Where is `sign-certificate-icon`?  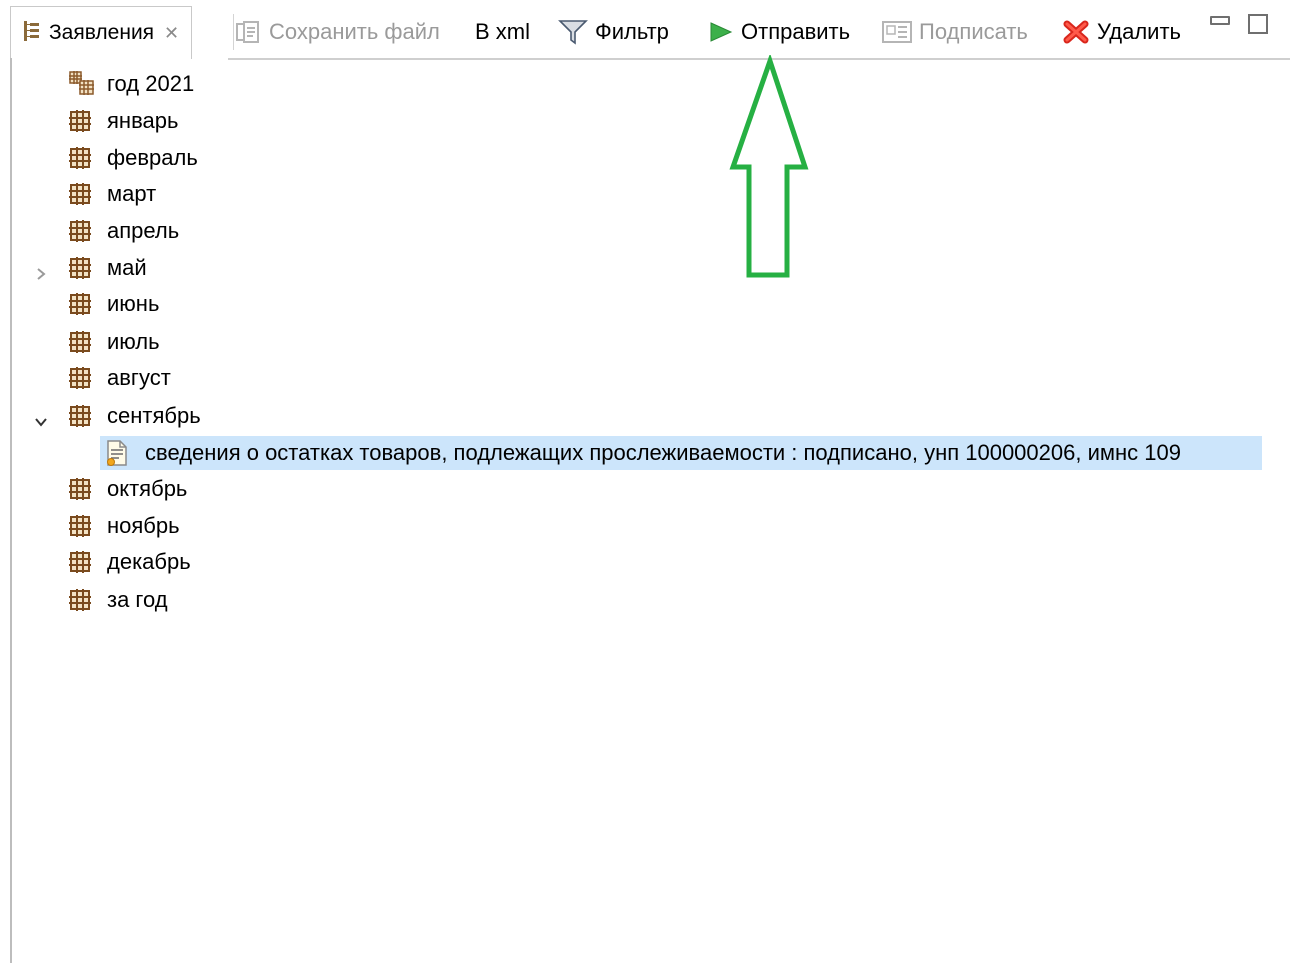 sign-certificate-icon is located at coordinates (897, 32).